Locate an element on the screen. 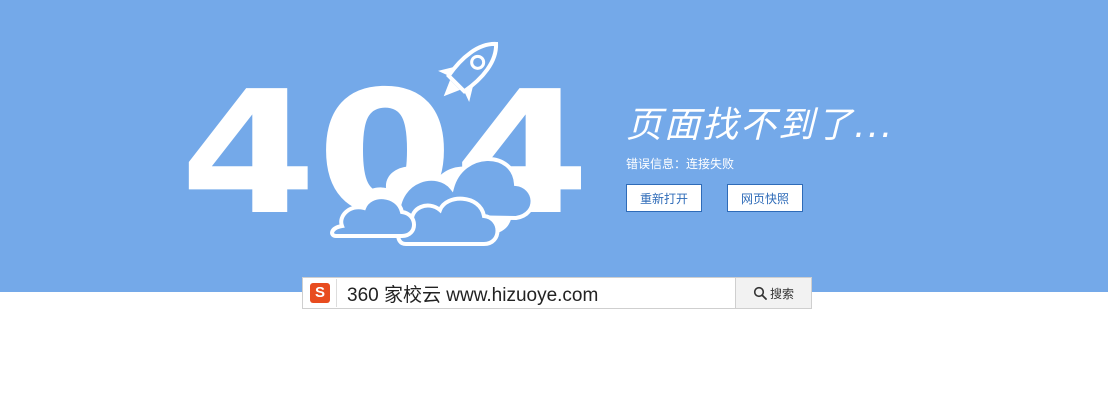 This screenshot has height=408, width=1108. search-button: 搜索 is located at coordinates (773, 293).